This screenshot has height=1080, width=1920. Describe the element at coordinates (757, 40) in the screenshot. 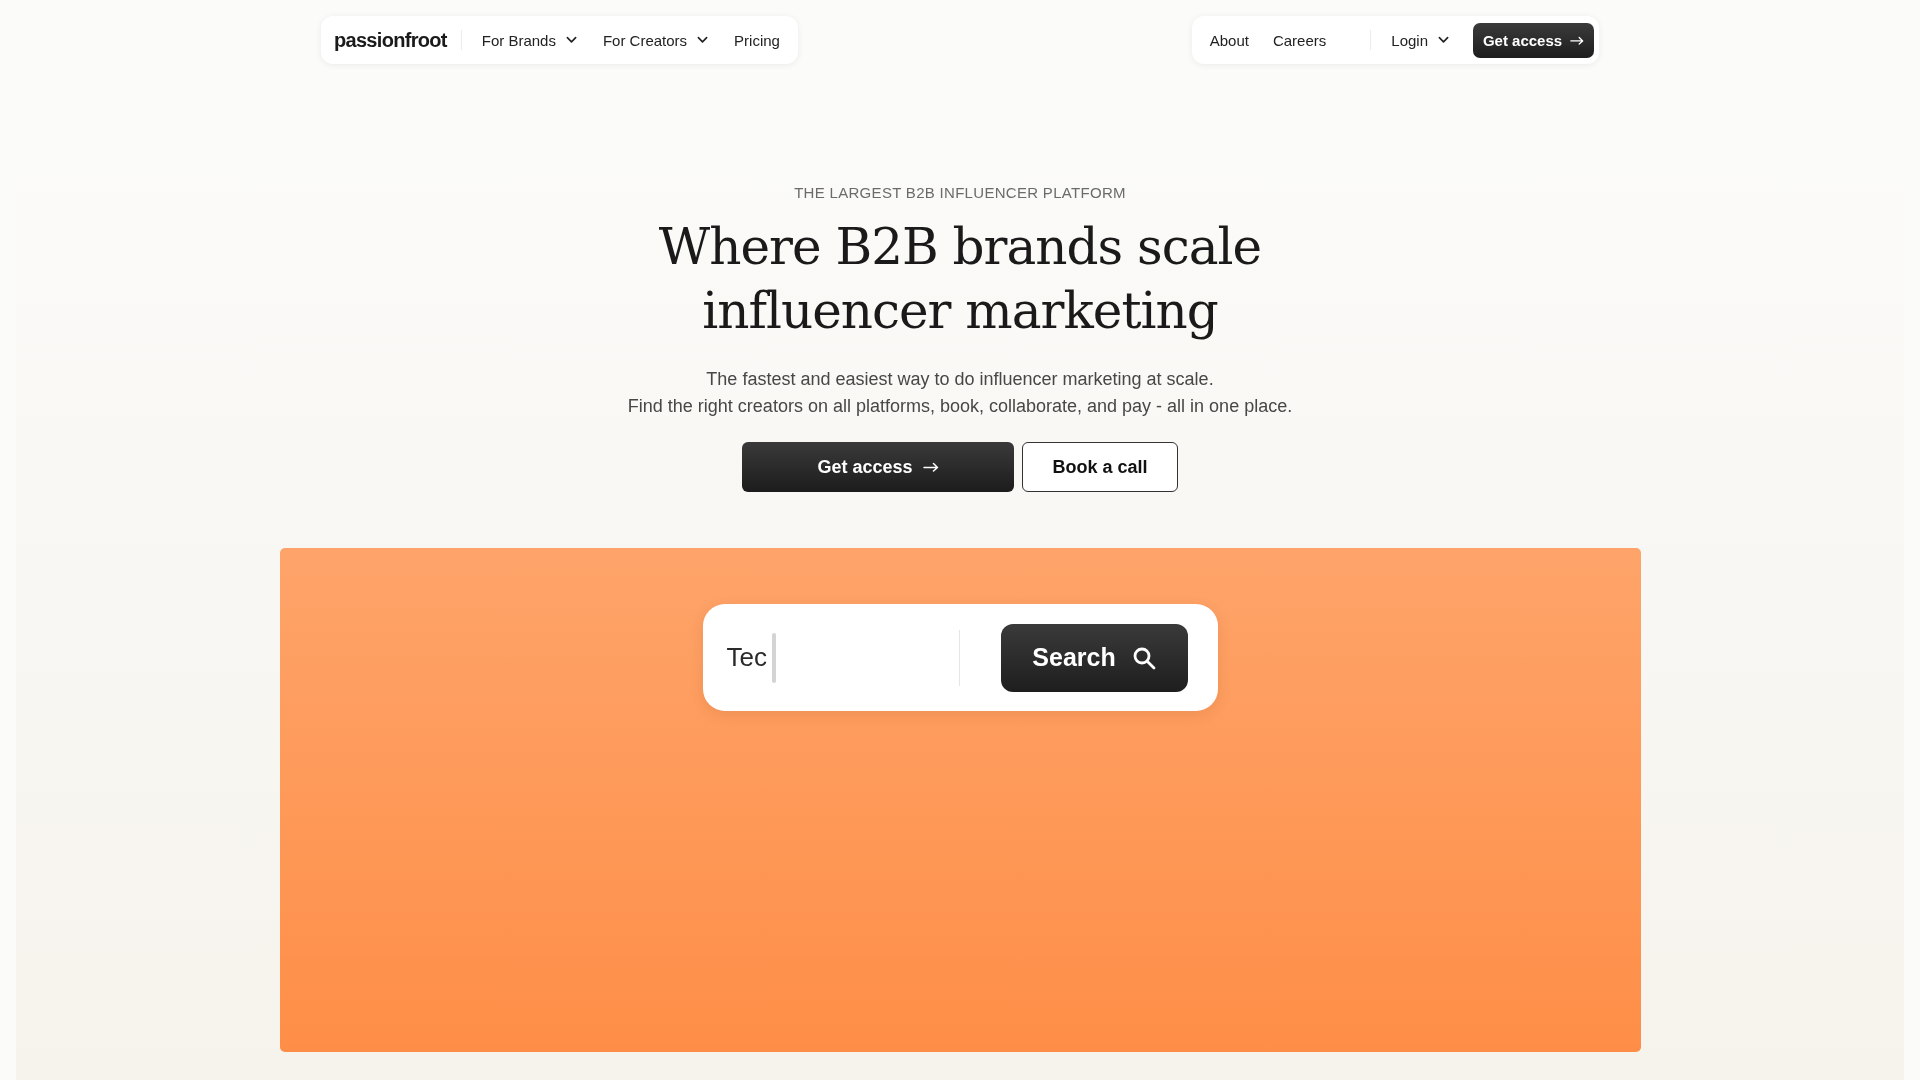

I see `nav-link: Pricing` at that location.